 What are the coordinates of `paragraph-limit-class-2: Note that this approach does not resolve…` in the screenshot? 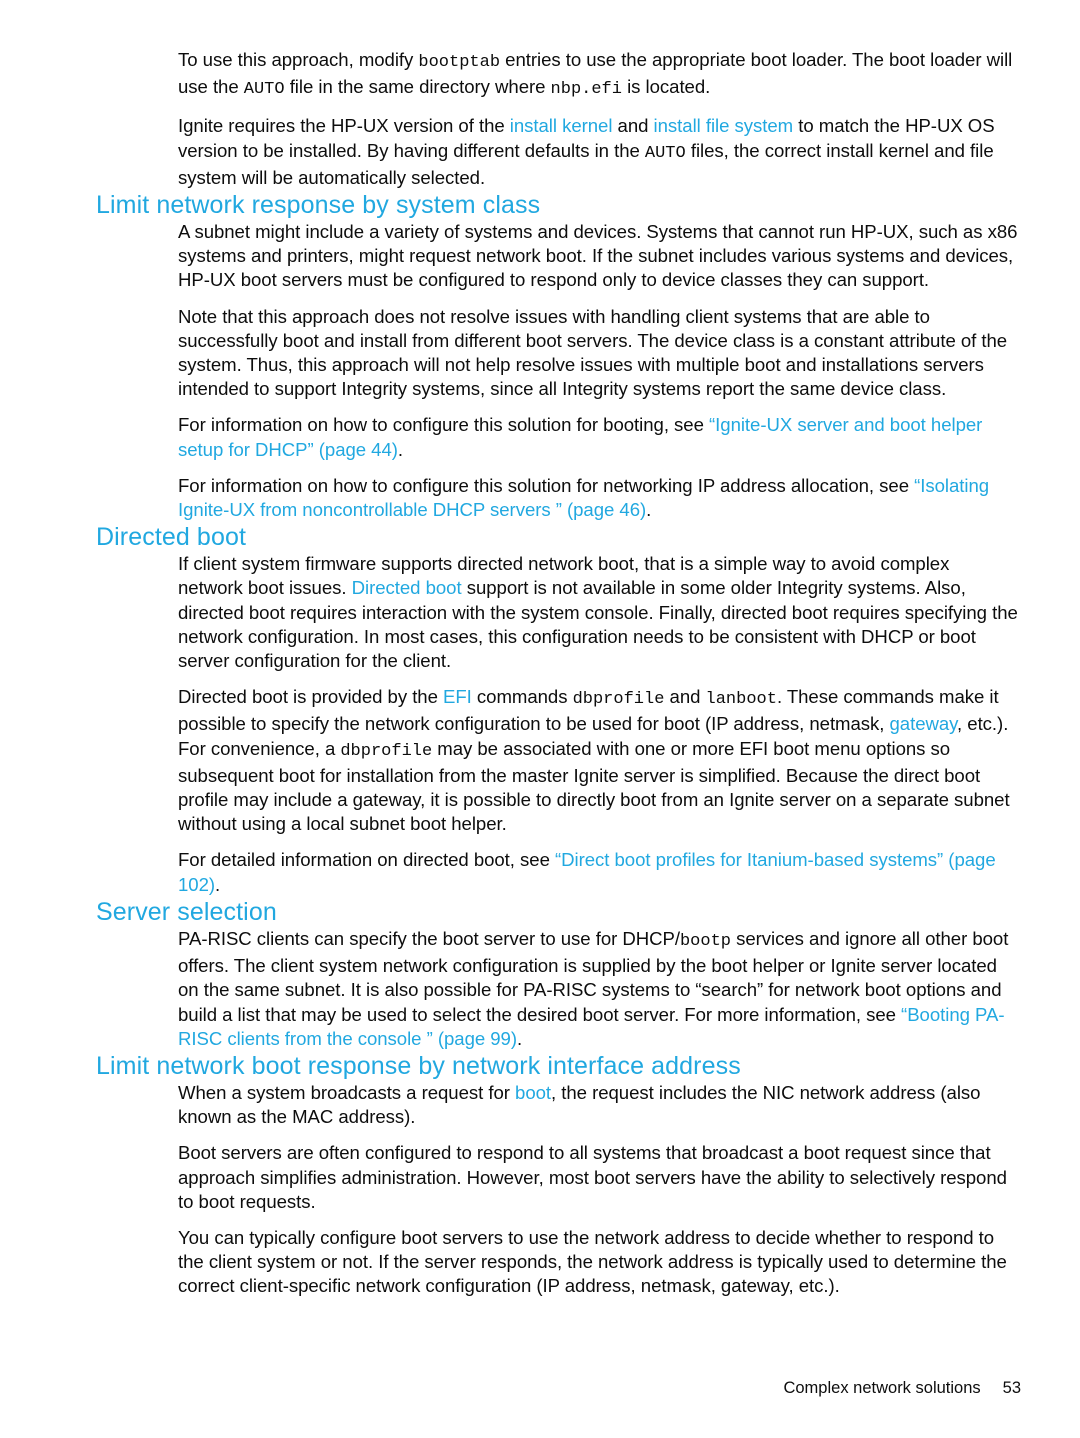 It's located at (593, 352).